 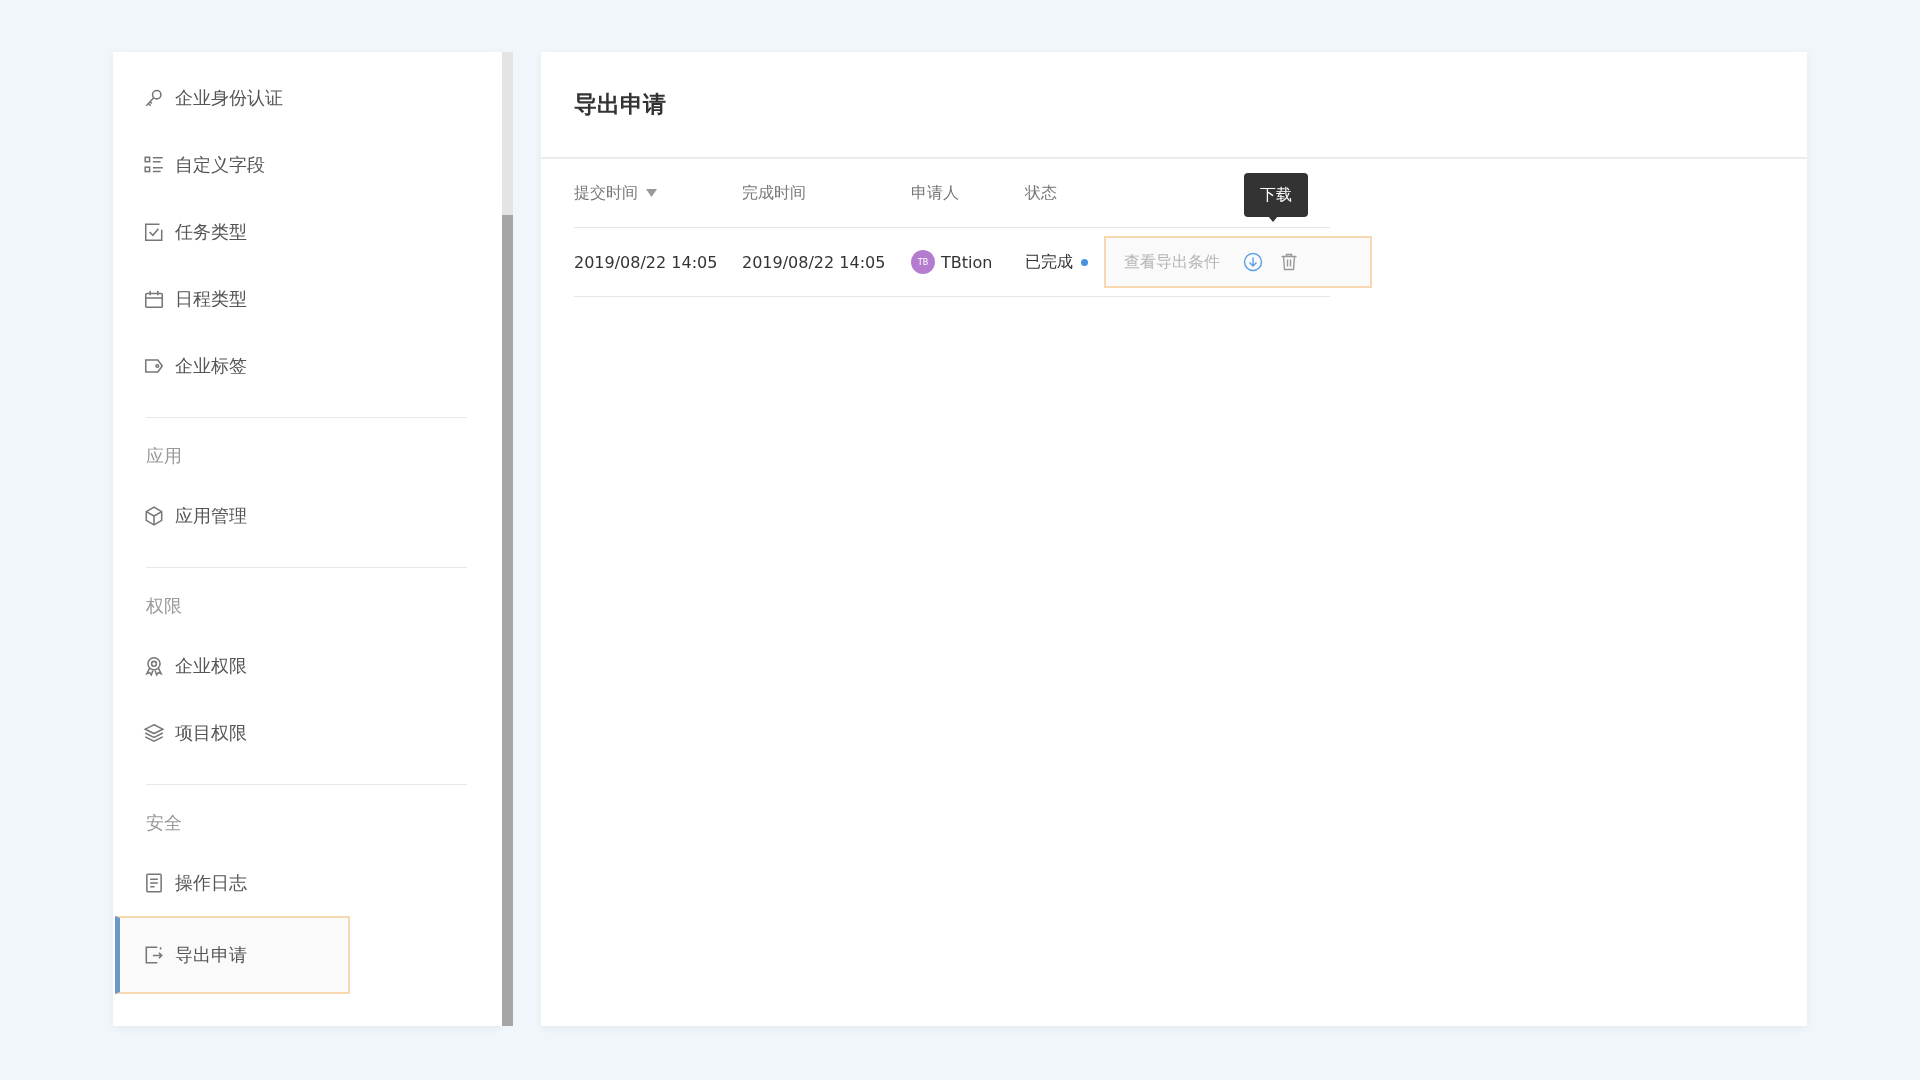 What do you see at coordinates (230, 97) in the screenshot?
I see `sidebar-item: 企业身份认证` at bounding box center [230, 97].